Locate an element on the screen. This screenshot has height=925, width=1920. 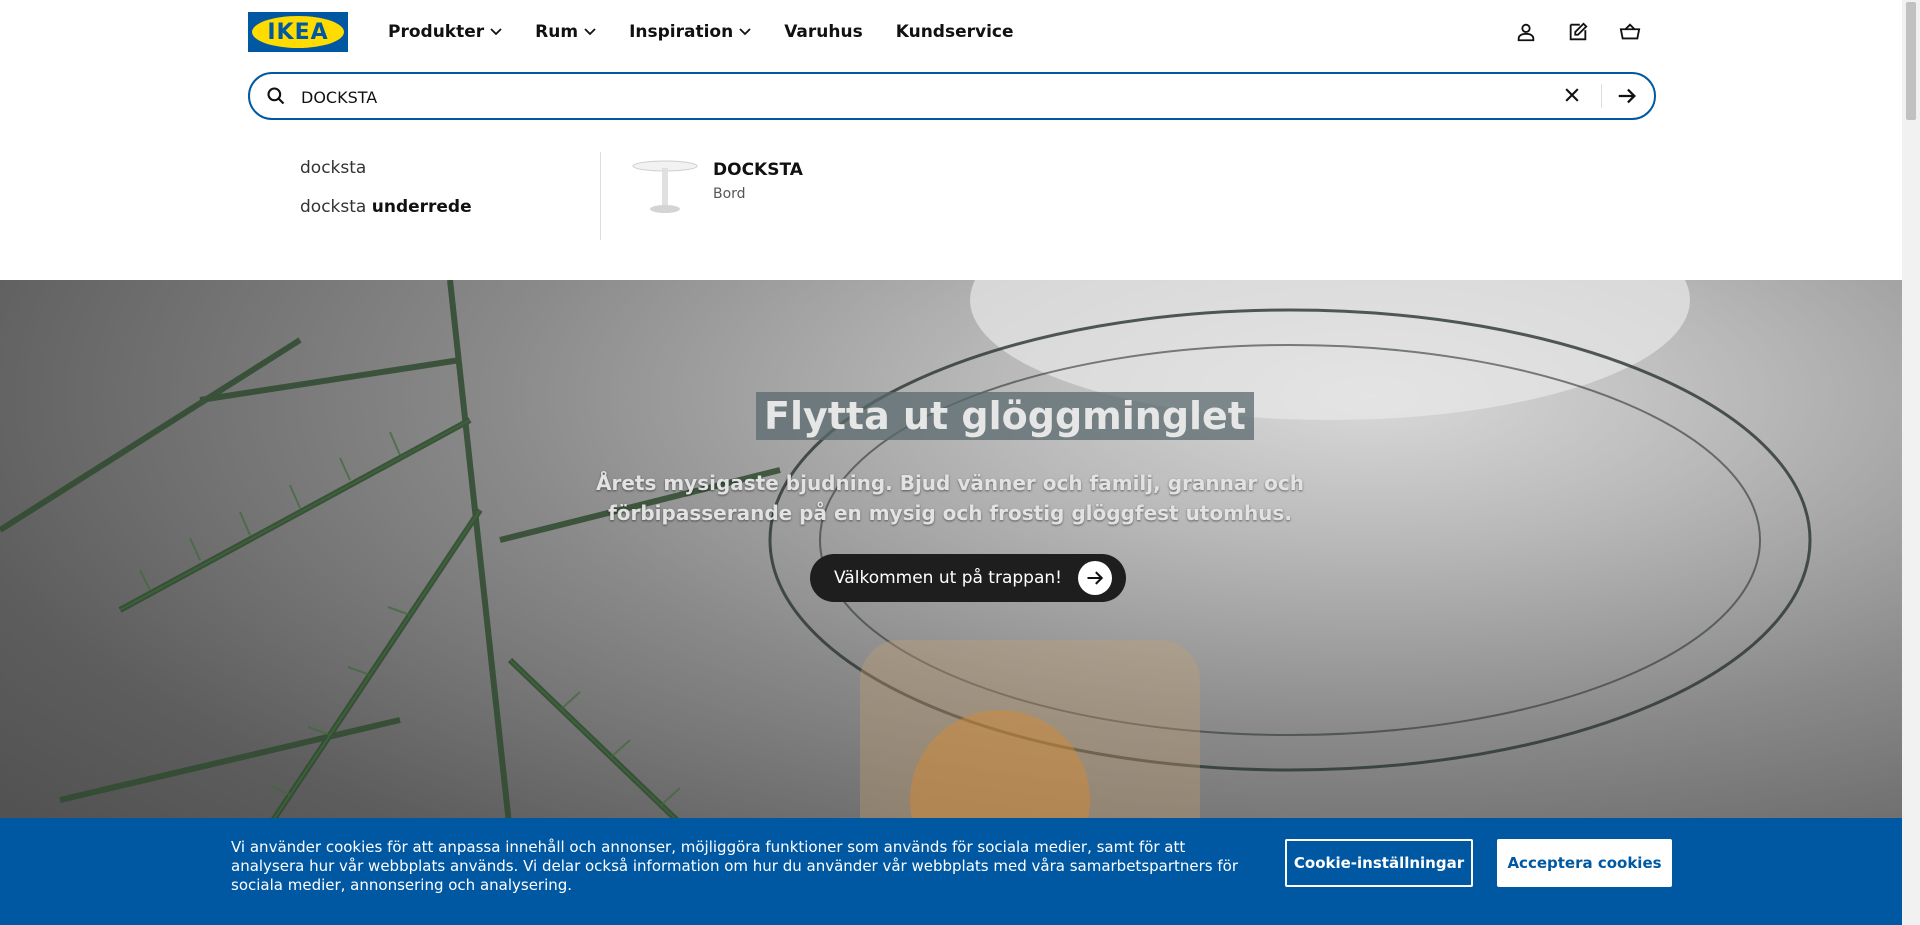
cookie-settings-button: Cookie-inställningar is located at coordinates (1379, 863).